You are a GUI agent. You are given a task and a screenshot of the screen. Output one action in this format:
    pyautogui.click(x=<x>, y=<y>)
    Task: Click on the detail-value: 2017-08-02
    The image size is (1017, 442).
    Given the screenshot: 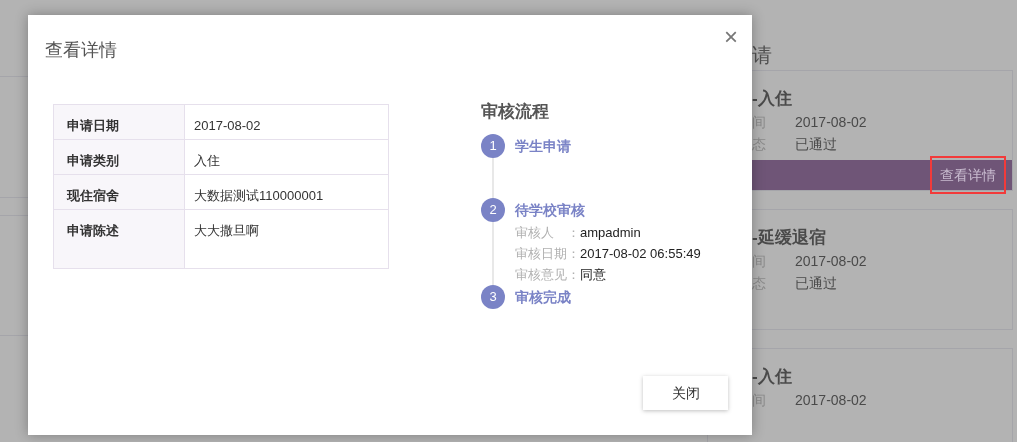 What is the action you would take?
    pyautogui.click(x=227, y=125)
    